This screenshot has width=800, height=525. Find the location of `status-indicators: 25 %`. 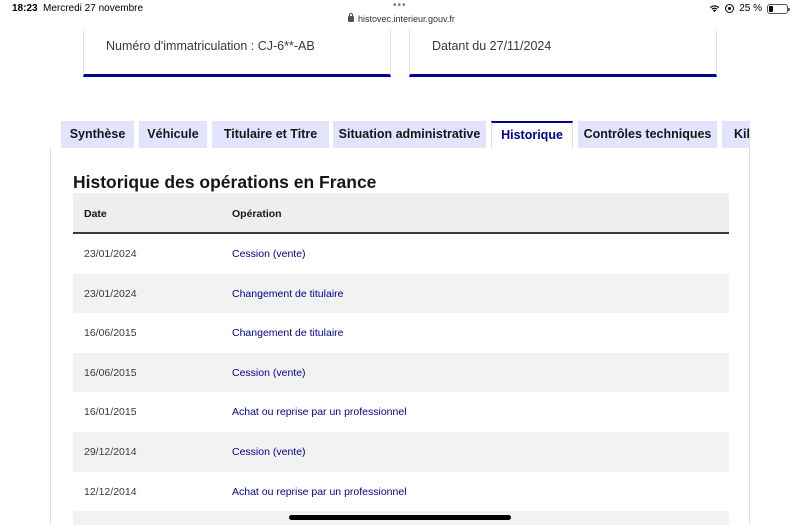

status-indicators: 25 % is located at coordinates (749, 8).